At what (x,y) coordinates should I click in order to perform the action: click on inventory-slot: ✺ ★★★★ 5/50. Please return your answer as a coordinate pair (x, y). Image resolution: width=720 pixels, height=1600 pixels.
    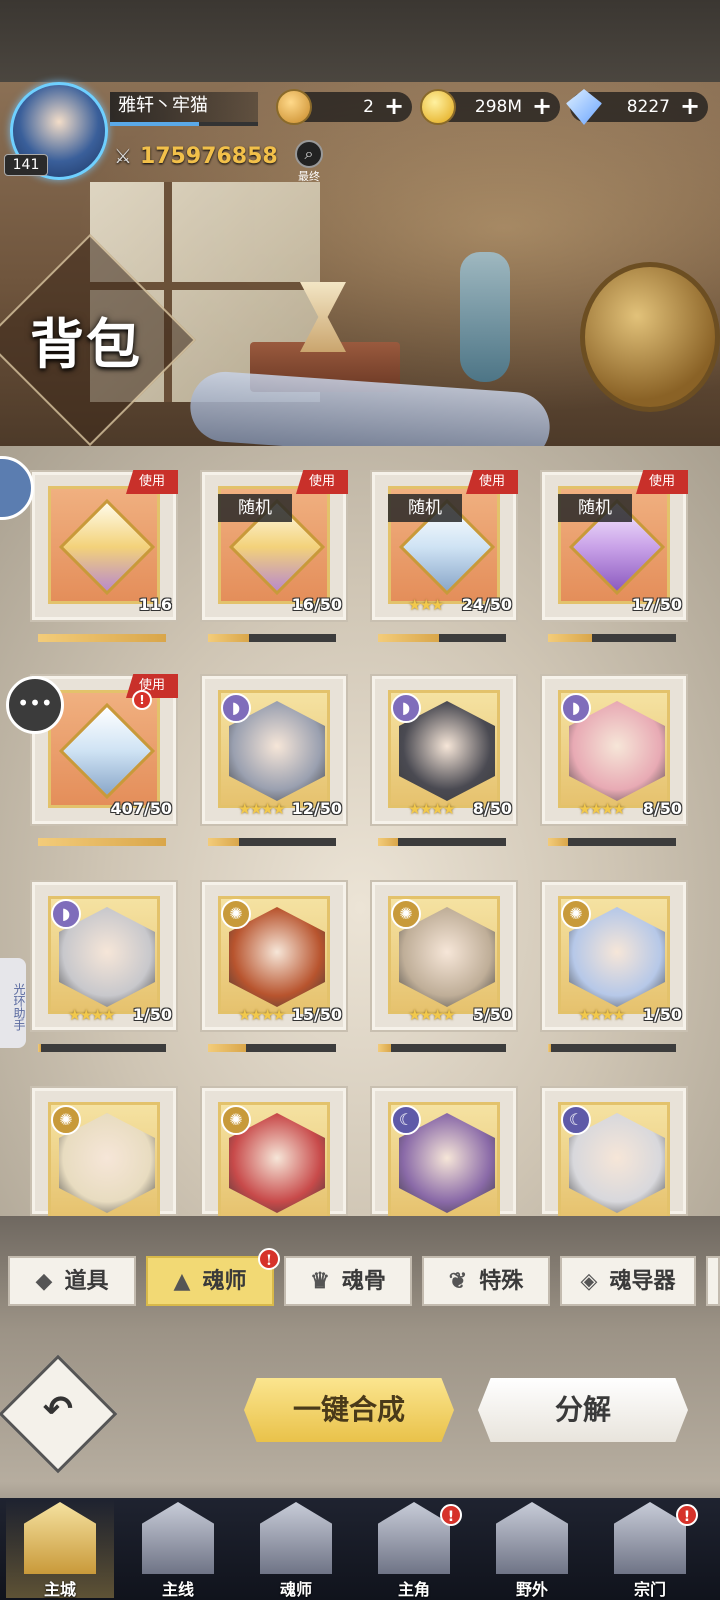
    Looking at the image, I should click on (444, 956).